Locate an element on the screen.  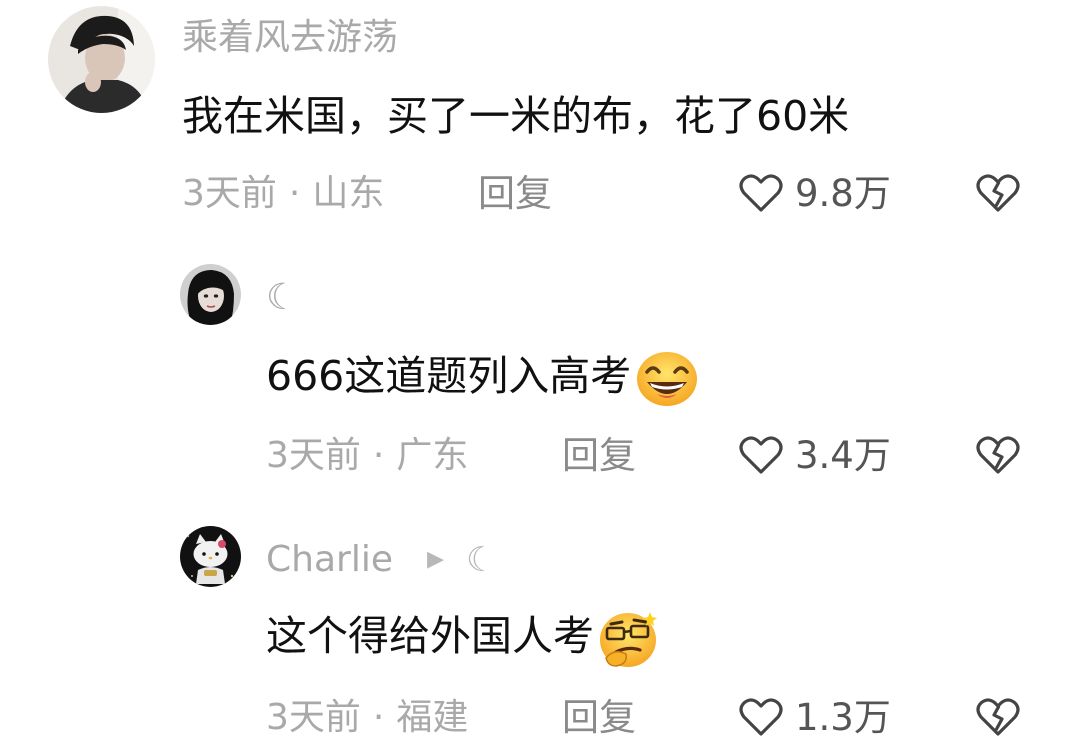
grinning-face-emoji is located at coordinates (667, 379).